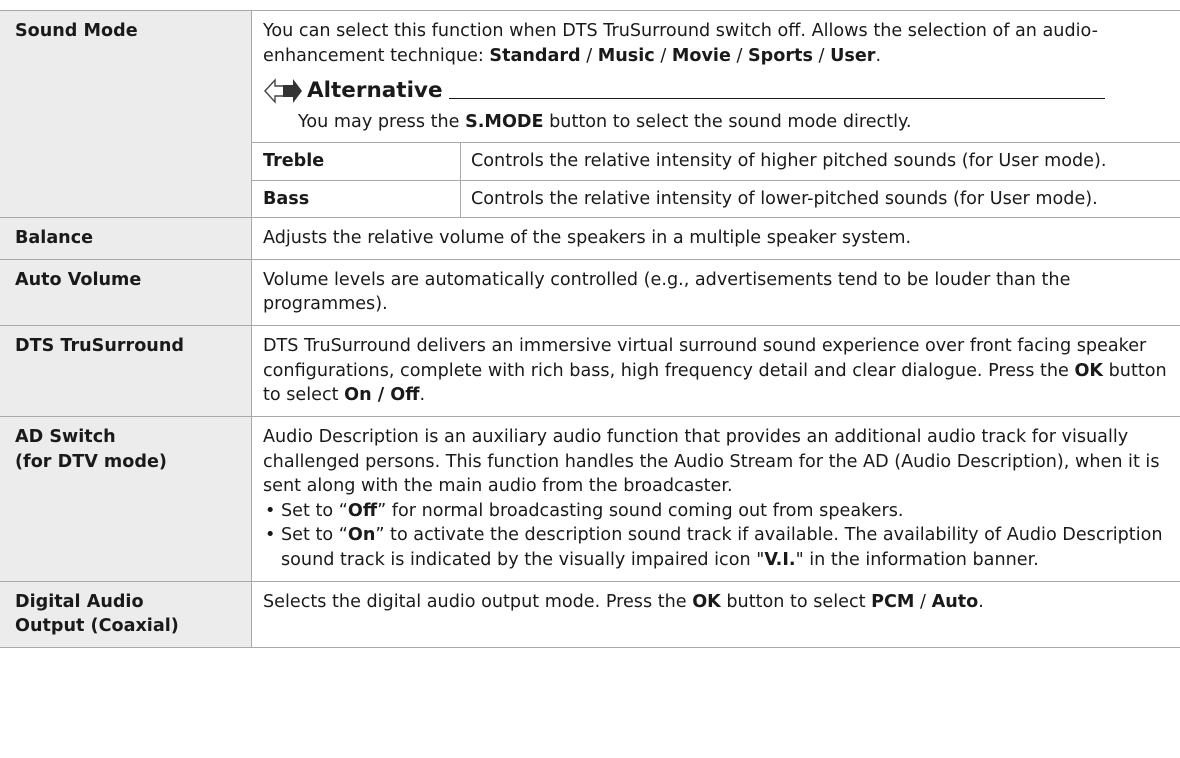 The width and height of the screenshot is (1180, 758). What do you see at coordinates (382, 395) in the screenshot?
I see `on-off-value: On / Off` at bounding box center [382, 395].